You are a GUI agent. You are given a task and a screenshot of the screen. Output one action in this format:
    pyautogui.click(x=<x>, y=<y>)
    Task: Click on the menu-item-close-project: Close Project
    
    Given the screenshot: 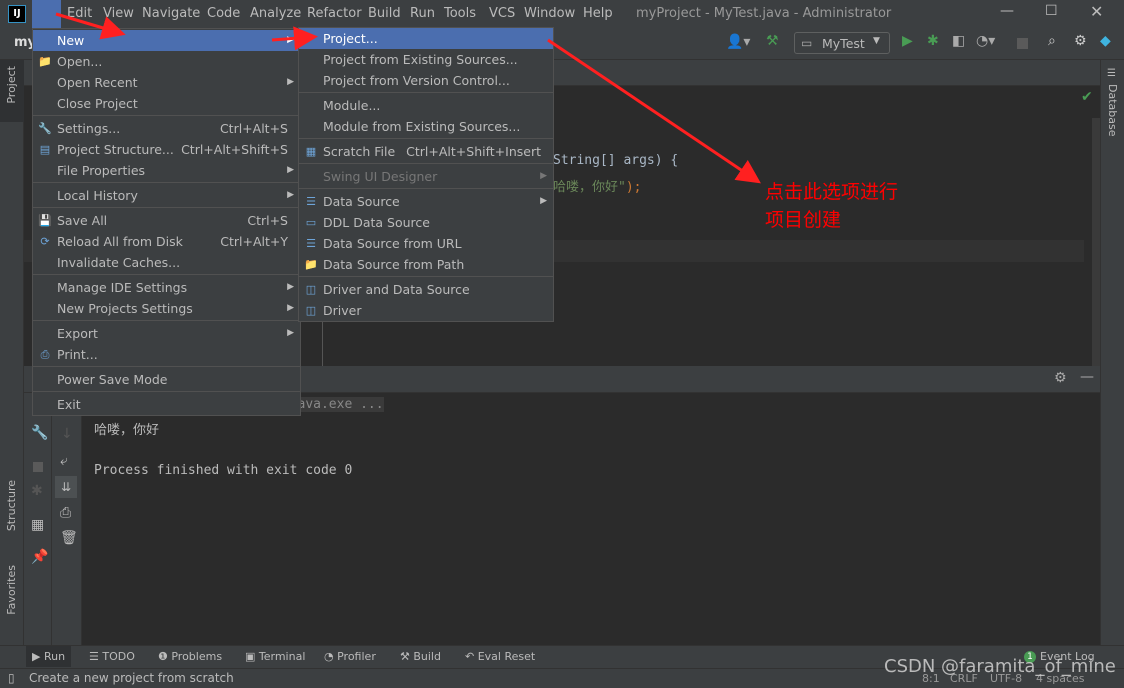 What is the action you would take?
    pyautogui.click(x=166, y=103)
    